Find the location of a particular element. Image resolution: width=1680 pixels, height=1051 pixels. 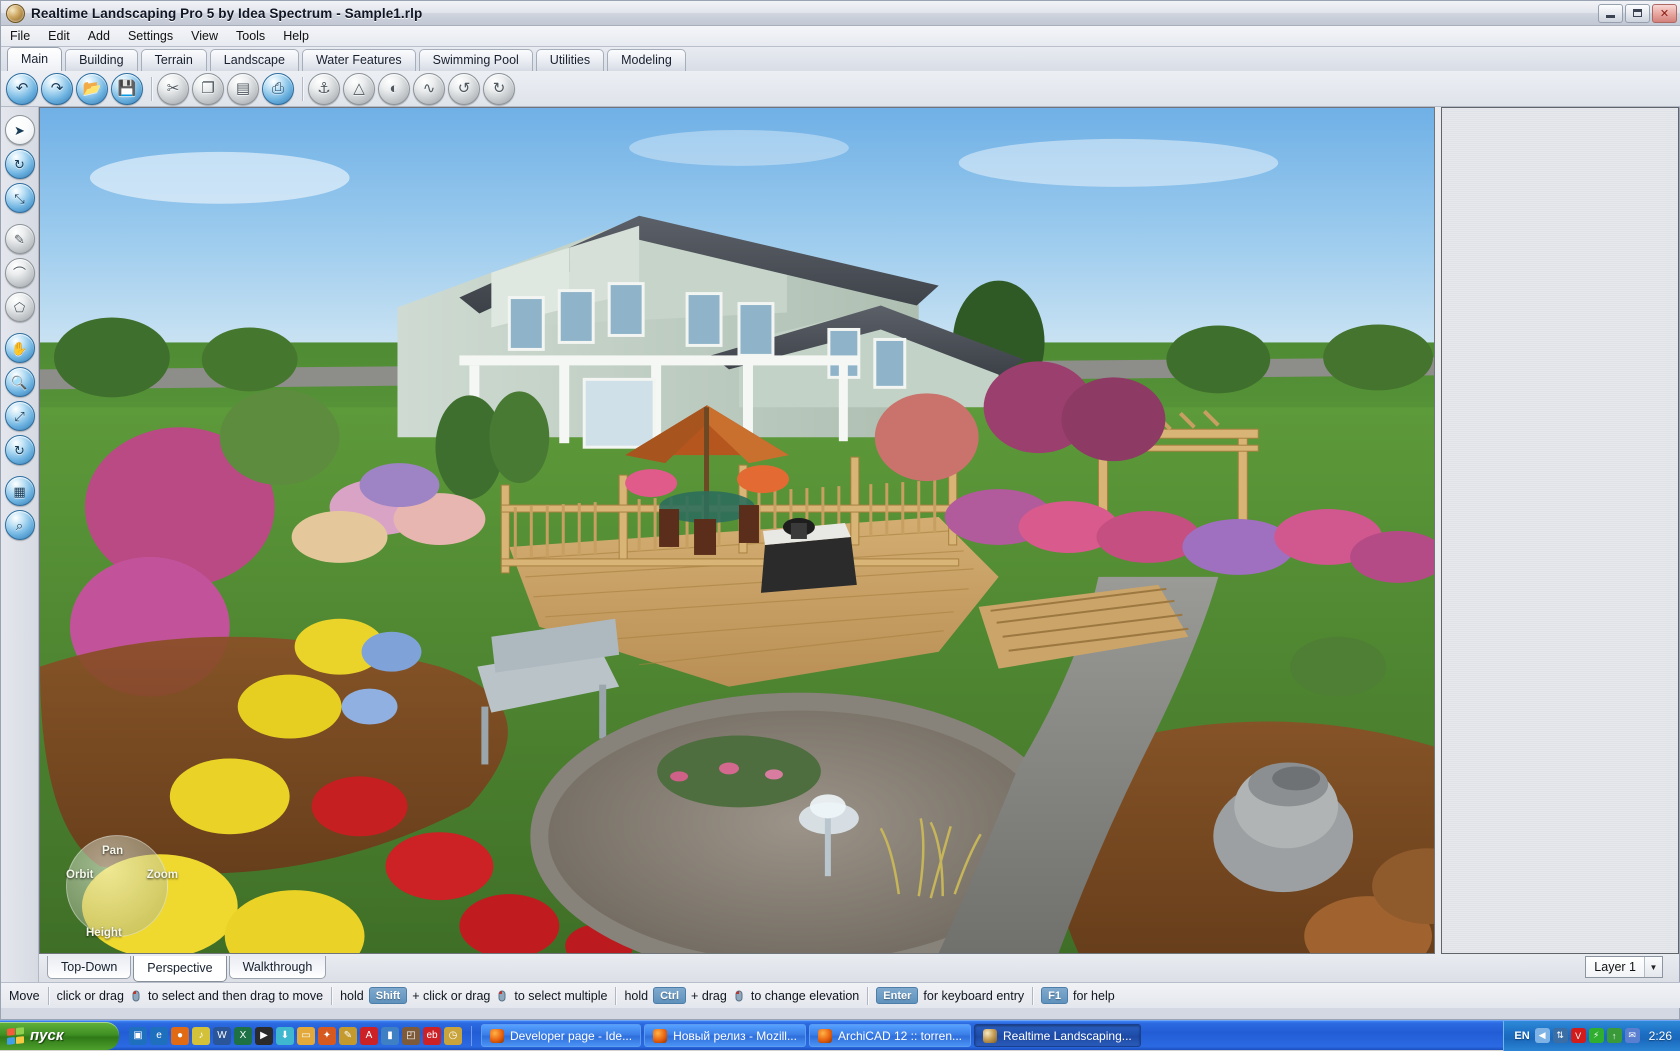

open-file-icon: 📂 is located at coordinates (92, 88).